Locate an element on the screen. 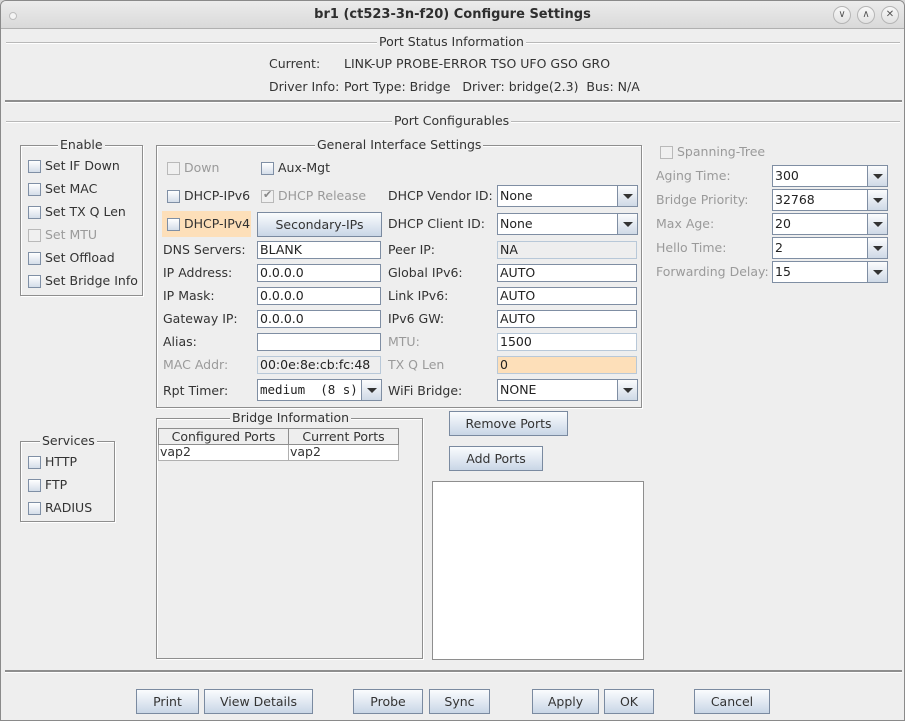 The image size is (905, 721). set-mtu-checkbox is located at coordinates (34, 235).